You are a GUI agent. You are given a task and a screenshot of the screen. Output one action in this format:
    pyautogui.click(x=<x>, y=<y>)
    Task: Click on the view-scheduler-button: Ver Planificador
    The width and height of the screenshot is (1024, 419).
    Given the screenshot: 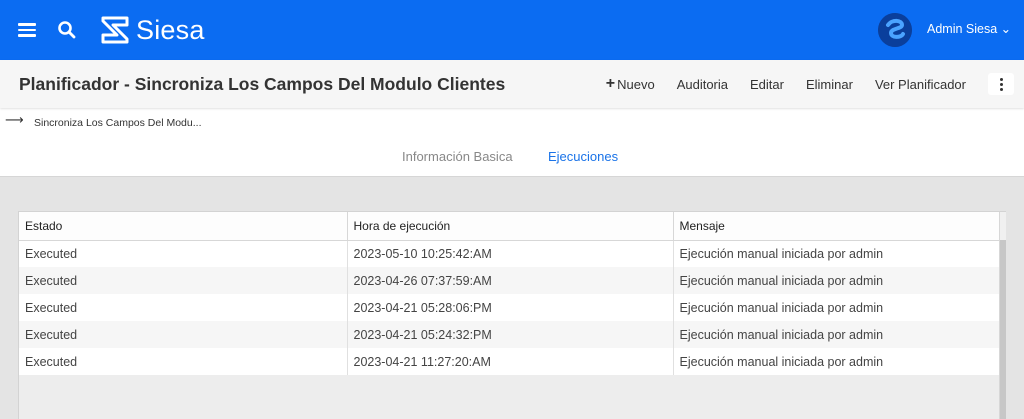 What is the action you would take?
    pyautogui.click(x=920, y=84)
    